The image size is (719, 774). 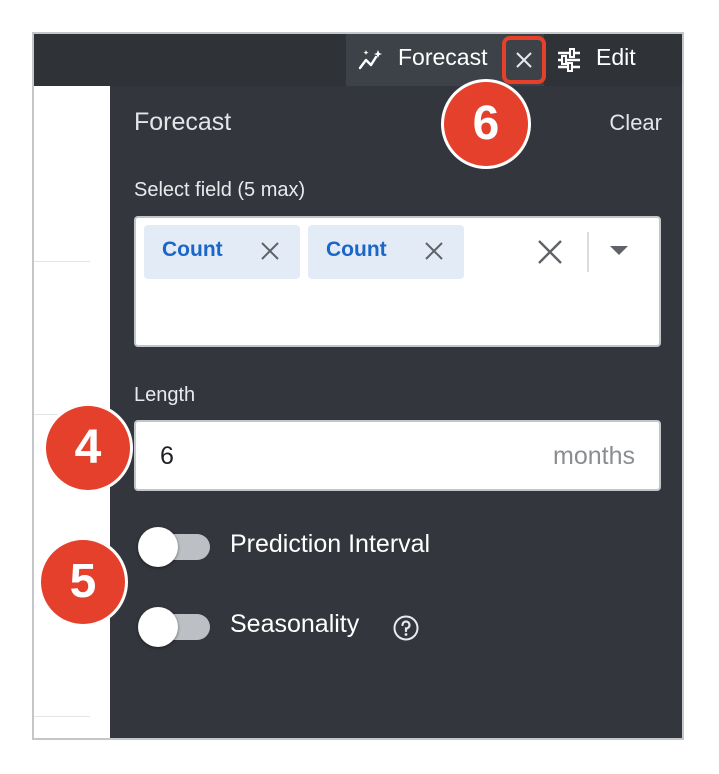 I want to click on tab-edit: Edit, so click(x=612, y=60).